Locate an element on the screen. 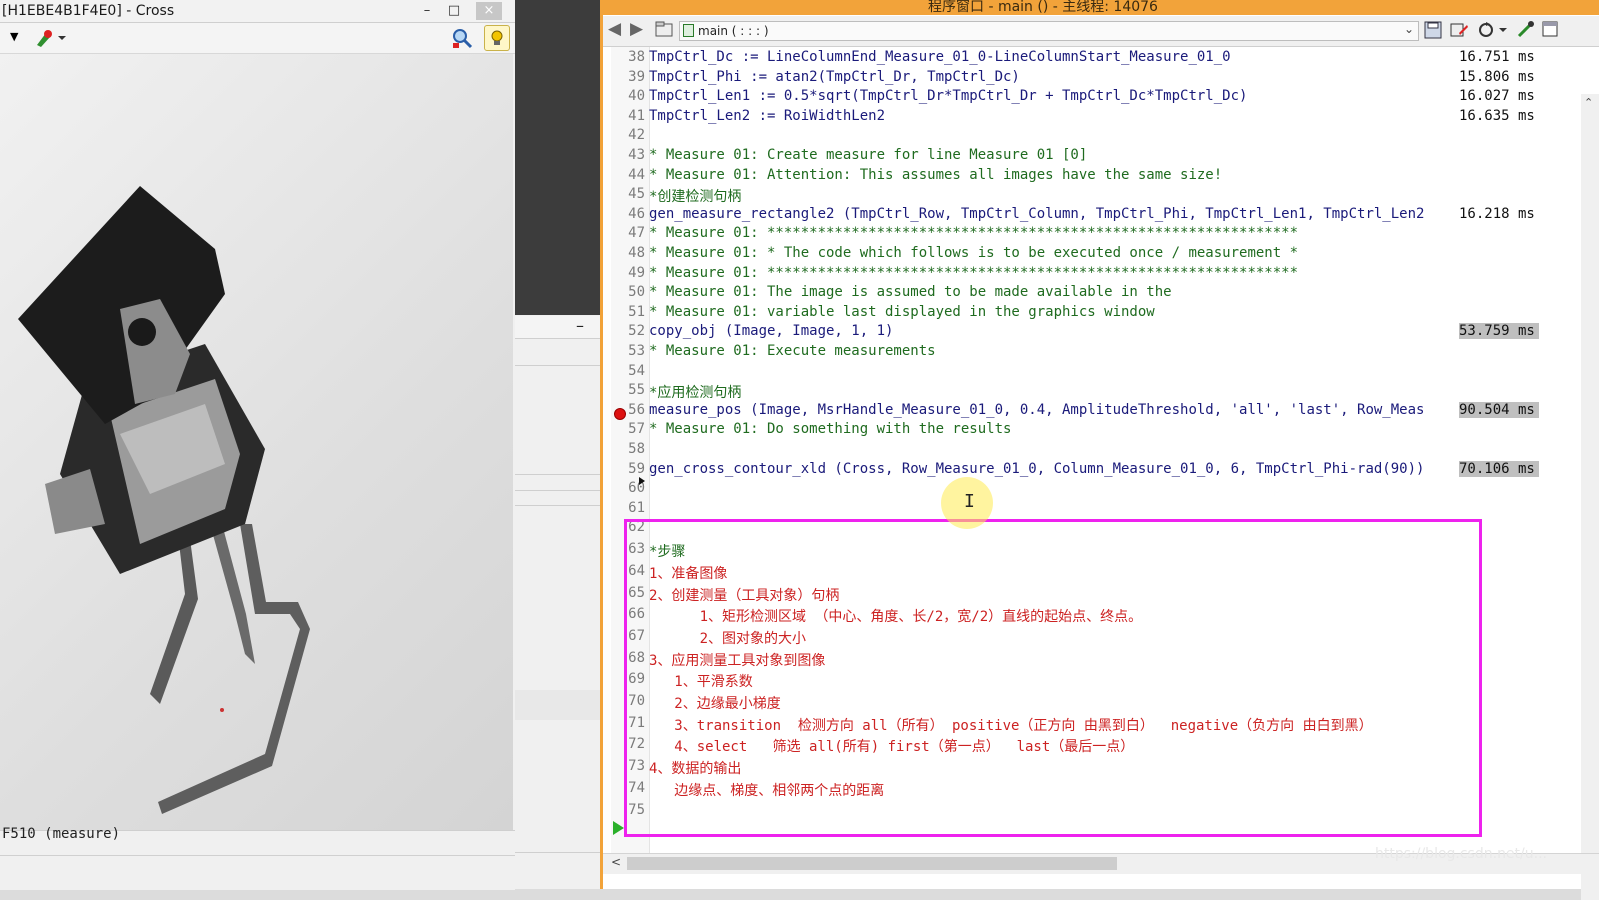 The width and height of the screenshot is (1599, 900). code-text: * Measure 01: Execute measurements is located at coordinates (792, 351).